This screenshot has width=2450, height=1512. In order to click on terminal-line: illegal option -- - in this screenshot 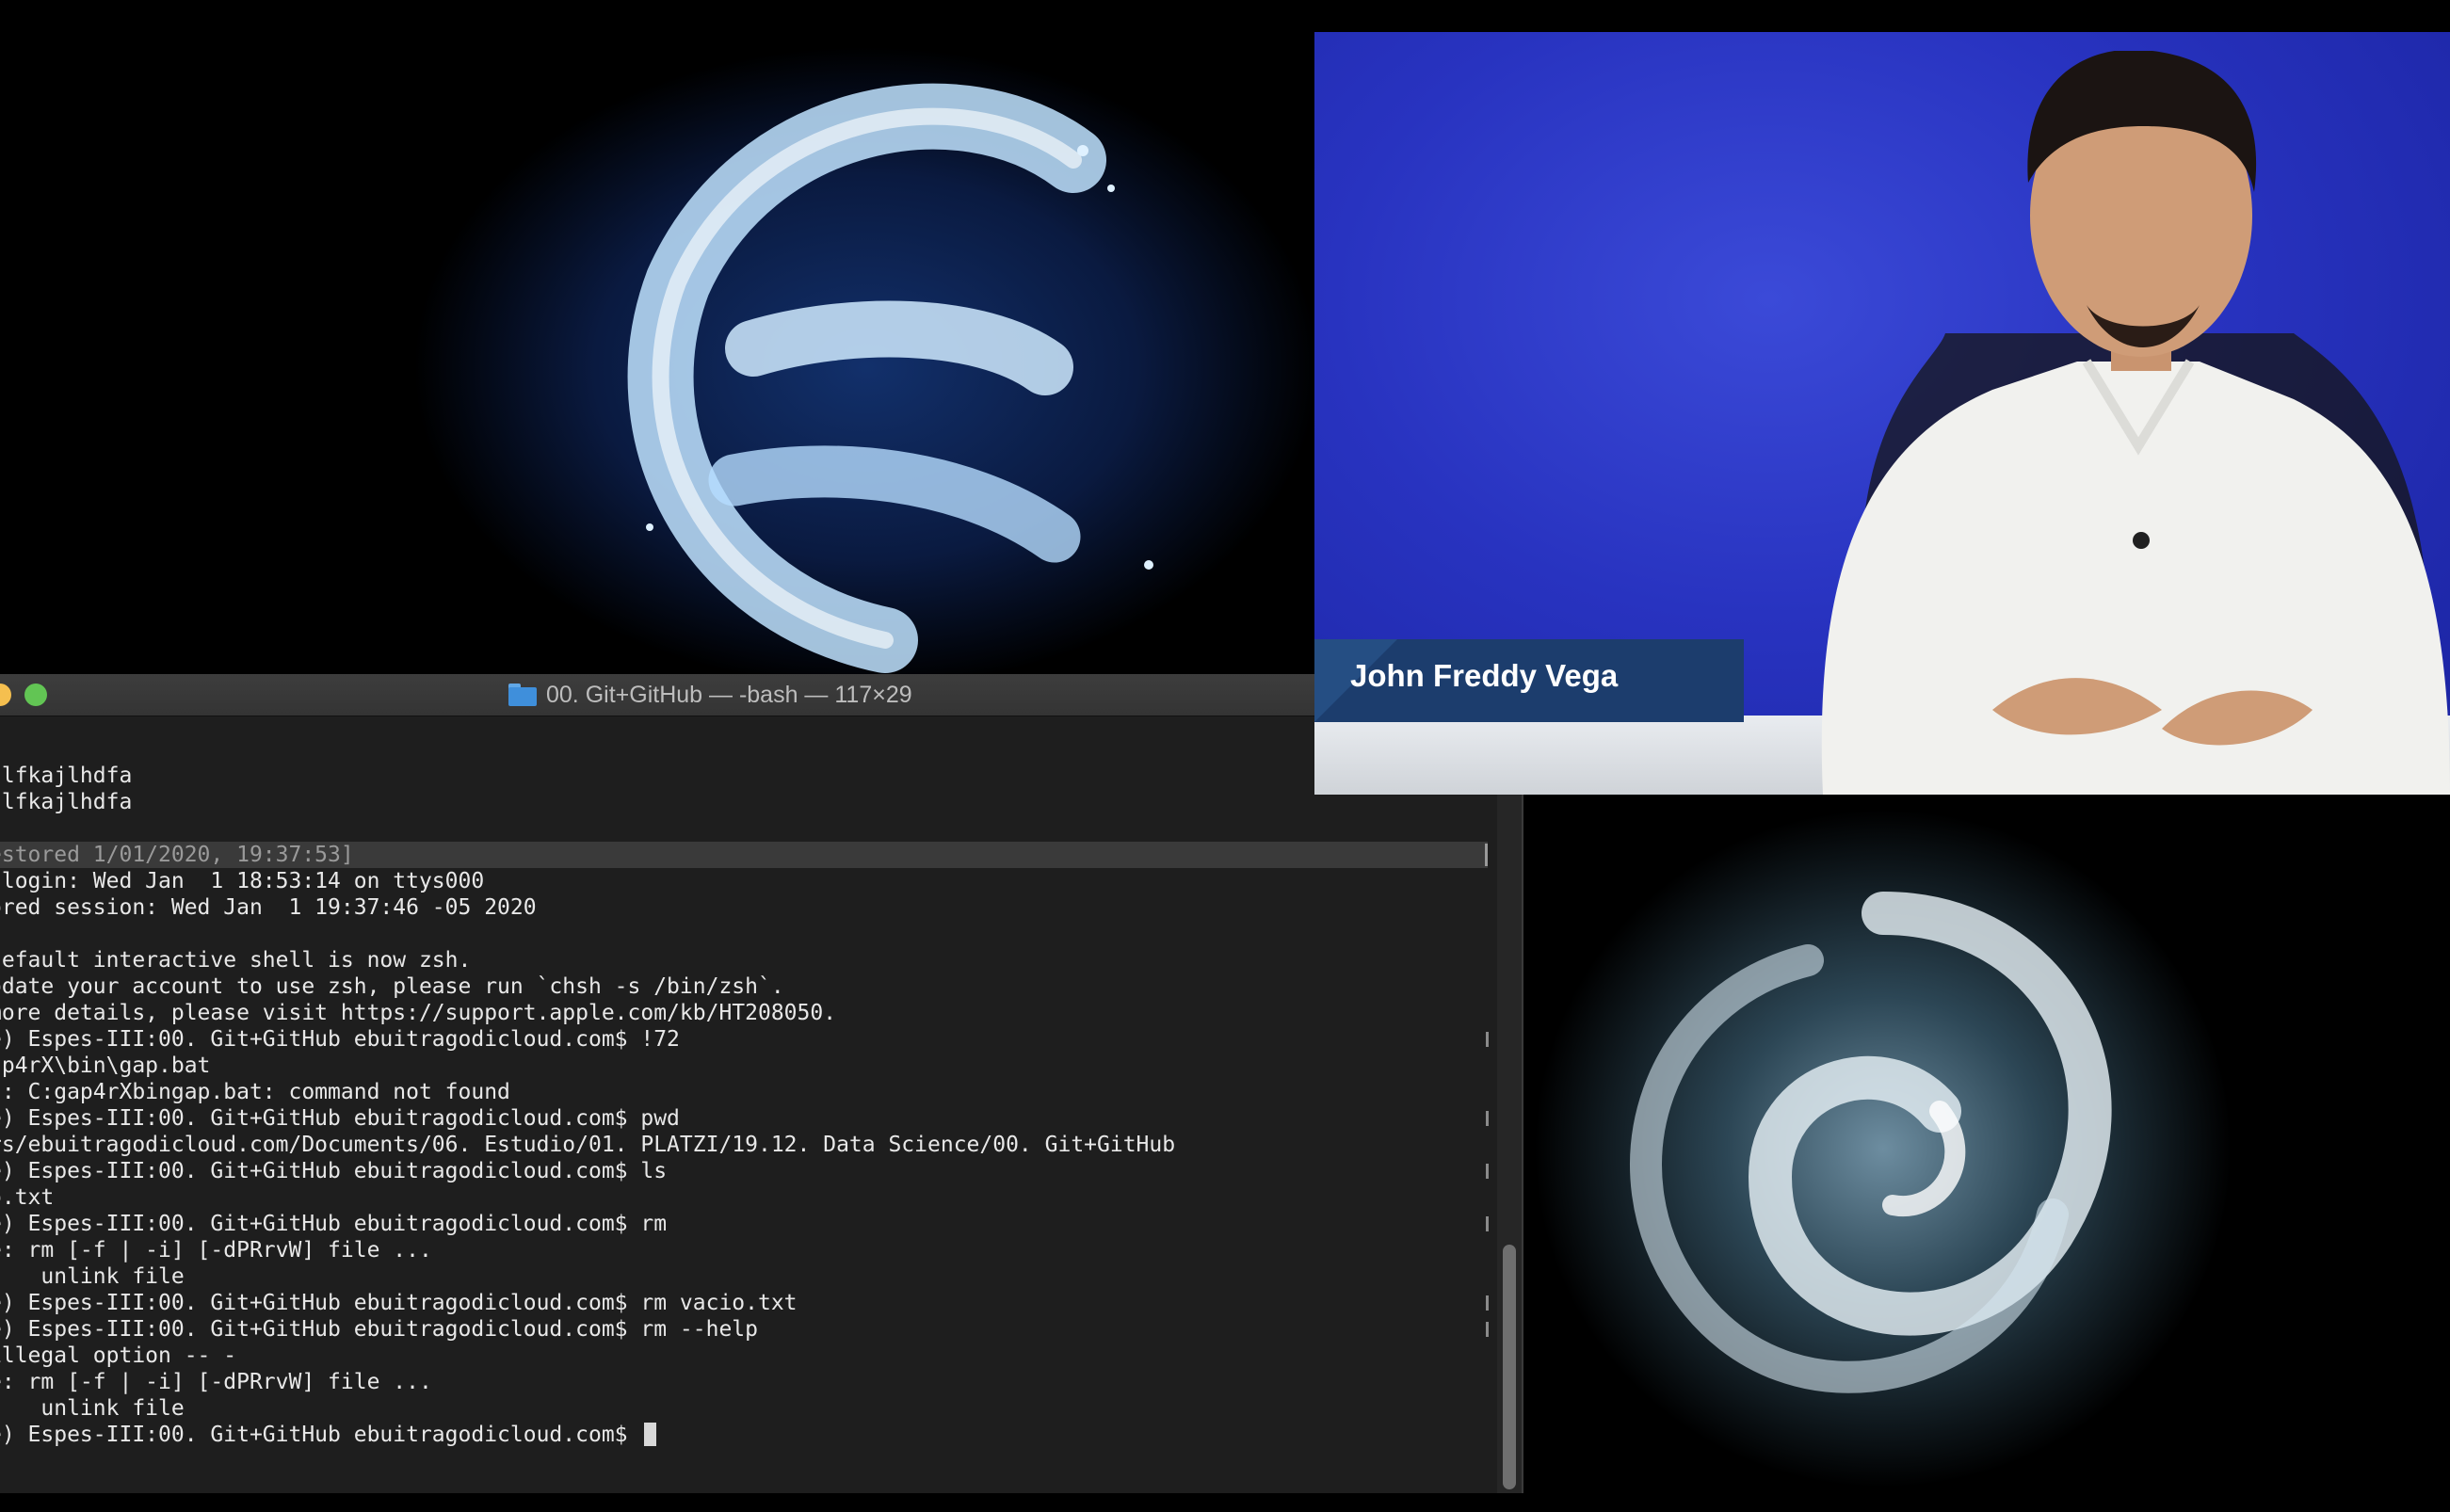, I will do `click(119, 1355)`.